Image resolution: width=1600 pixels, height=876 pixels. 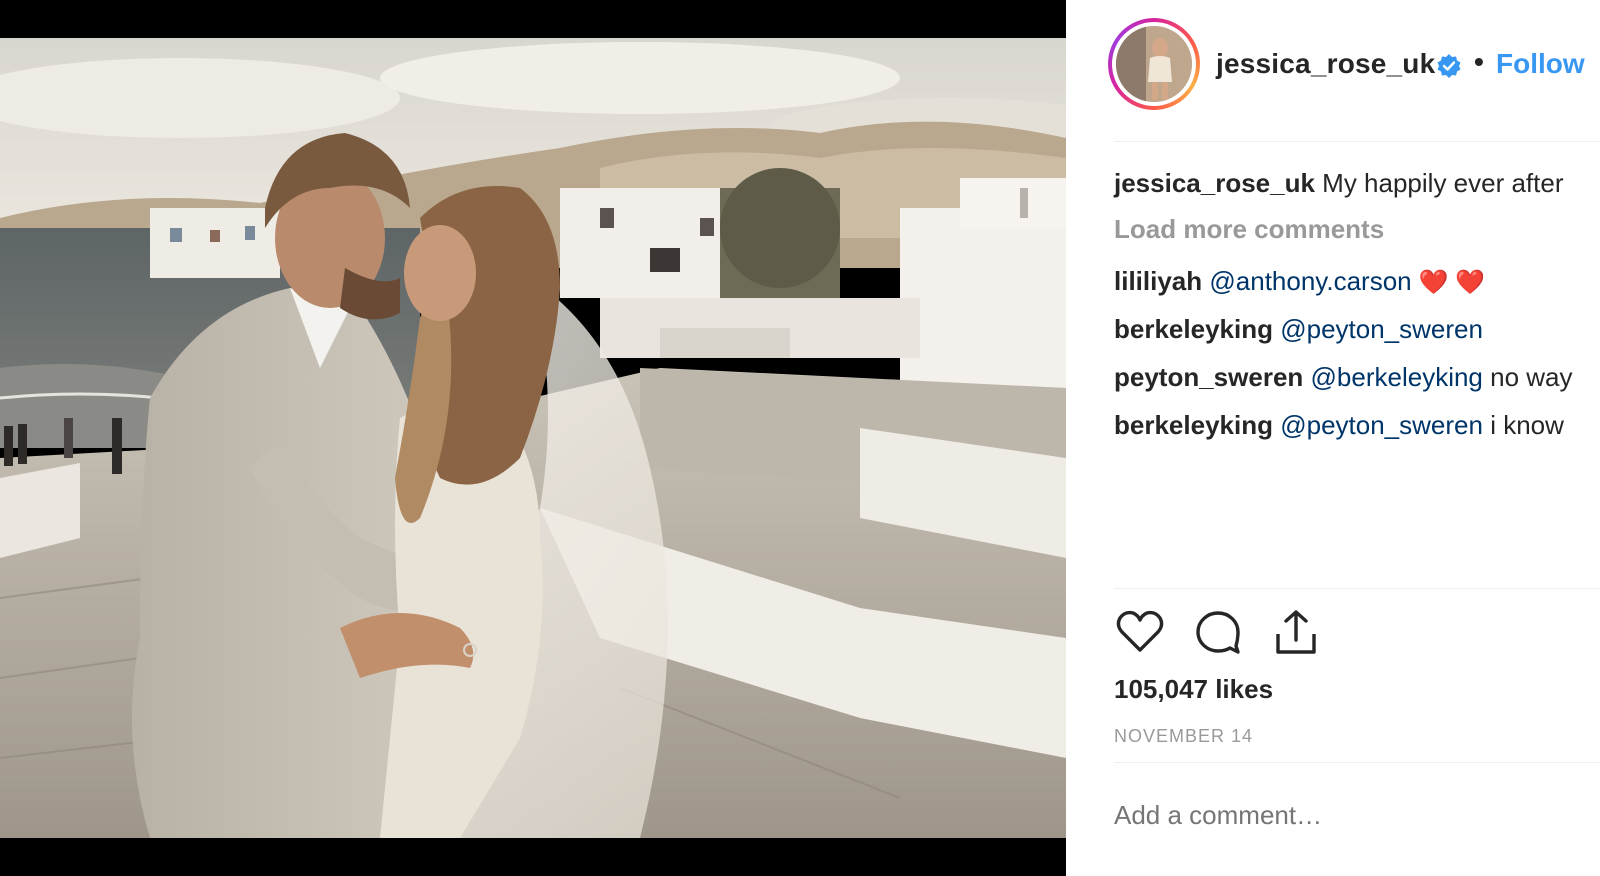 I want to click on post-date: NOVEMBER 14, so click(x=1184, y=736).